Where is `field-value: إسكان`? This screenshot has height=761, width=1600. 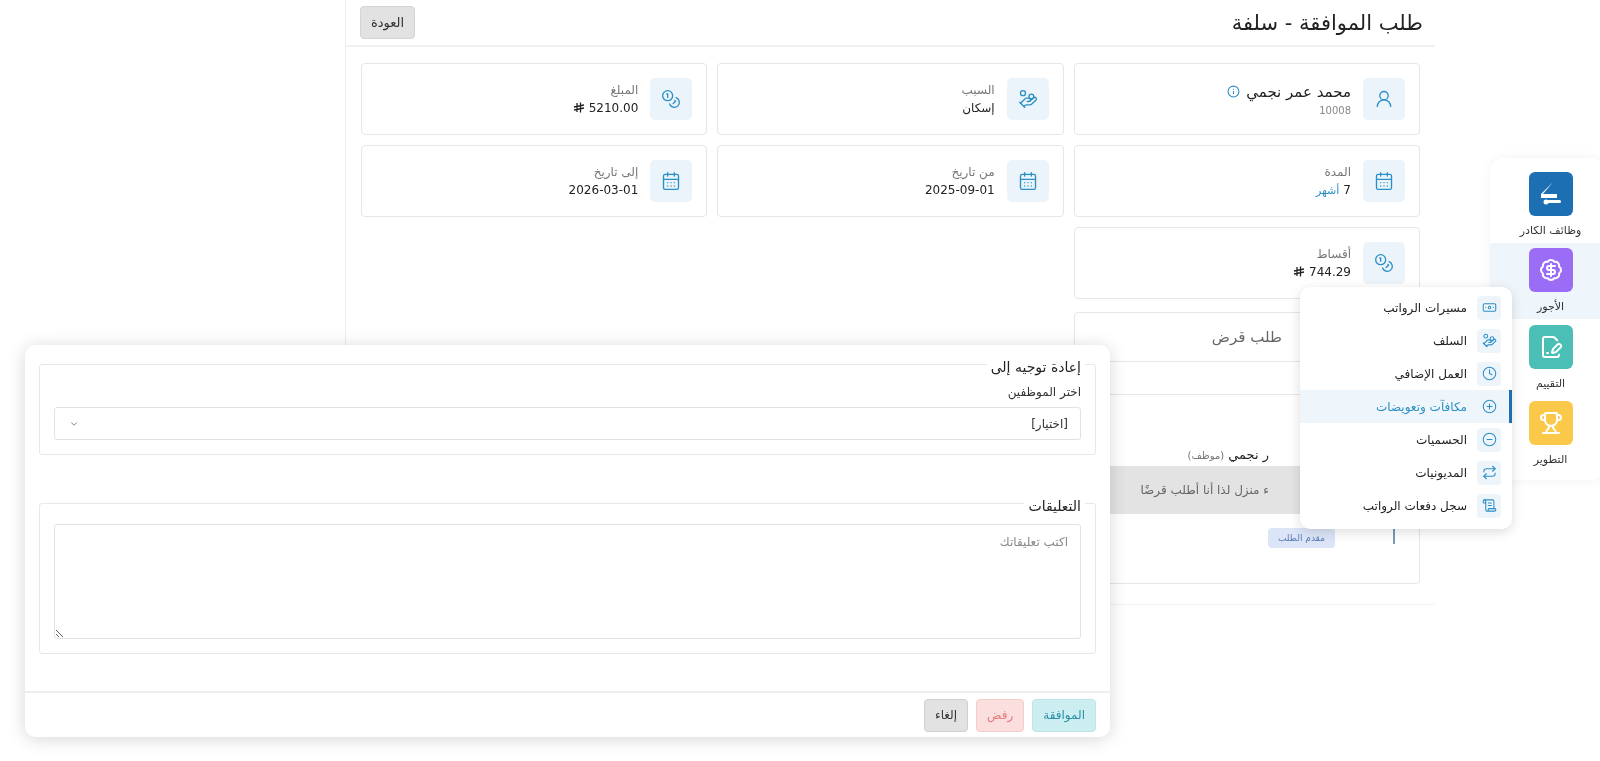 field-value: إسكان is located at coordinates (978, 108).